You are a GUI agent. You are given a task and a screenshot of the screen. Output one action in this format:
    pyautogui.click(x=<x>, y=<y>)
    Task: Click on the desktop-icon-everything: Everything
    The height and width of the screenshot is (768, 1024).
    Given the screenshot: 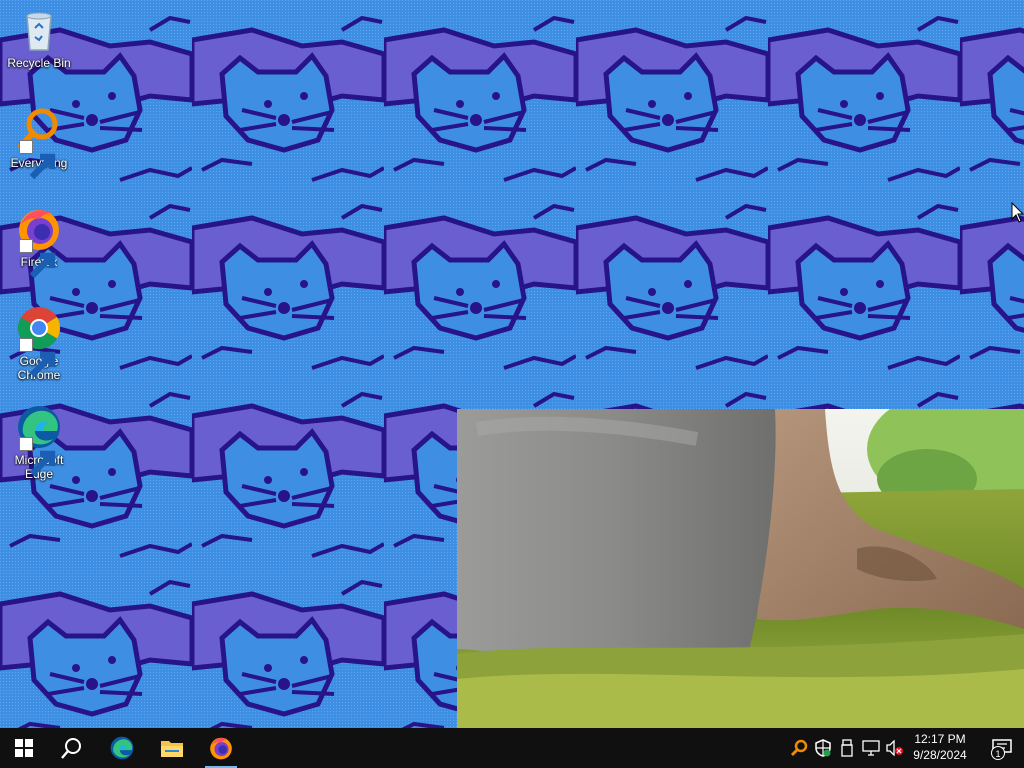 What is the action you would take?
    pyautogui.click(x=39, y=143)
    